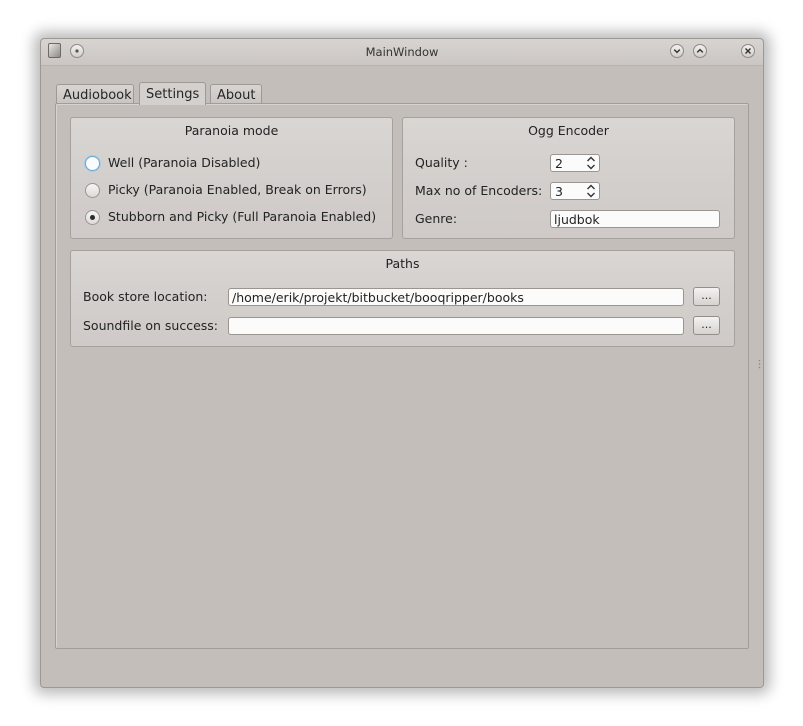  I want to click on quality-label: Quality :, so click(441, 162).